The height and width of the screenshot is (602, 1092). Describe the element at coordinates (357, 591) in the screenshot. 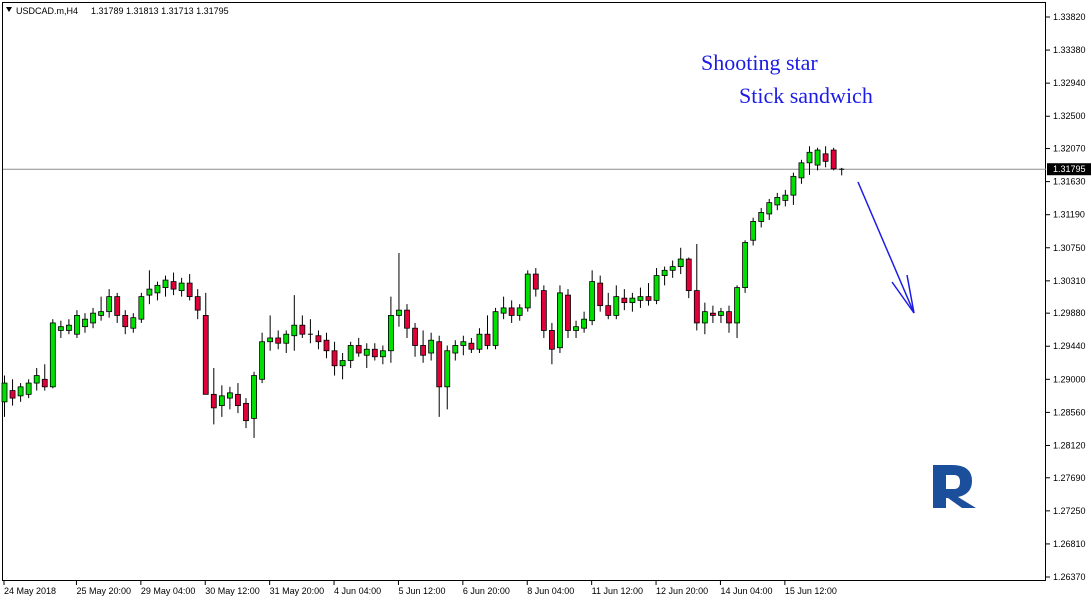

I see `x-tick-label: 4 Jun 04:00` at that location.